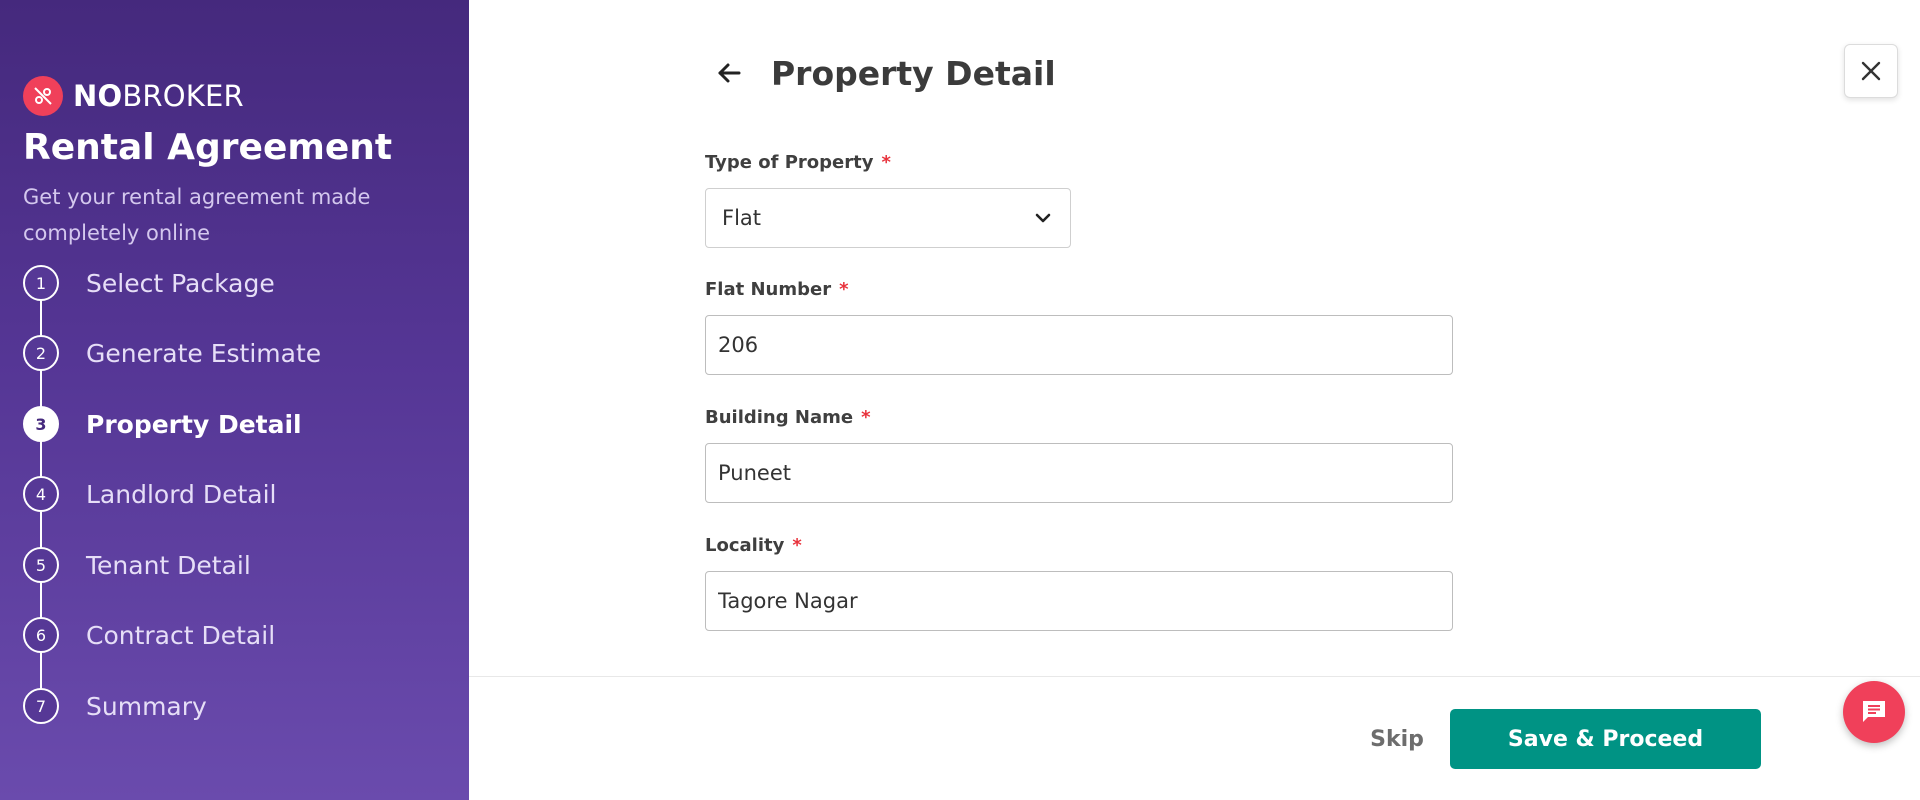 This screenshot has width=1920, height=800. I want to click on field-label: Type of Property *, so click(1080, 163).